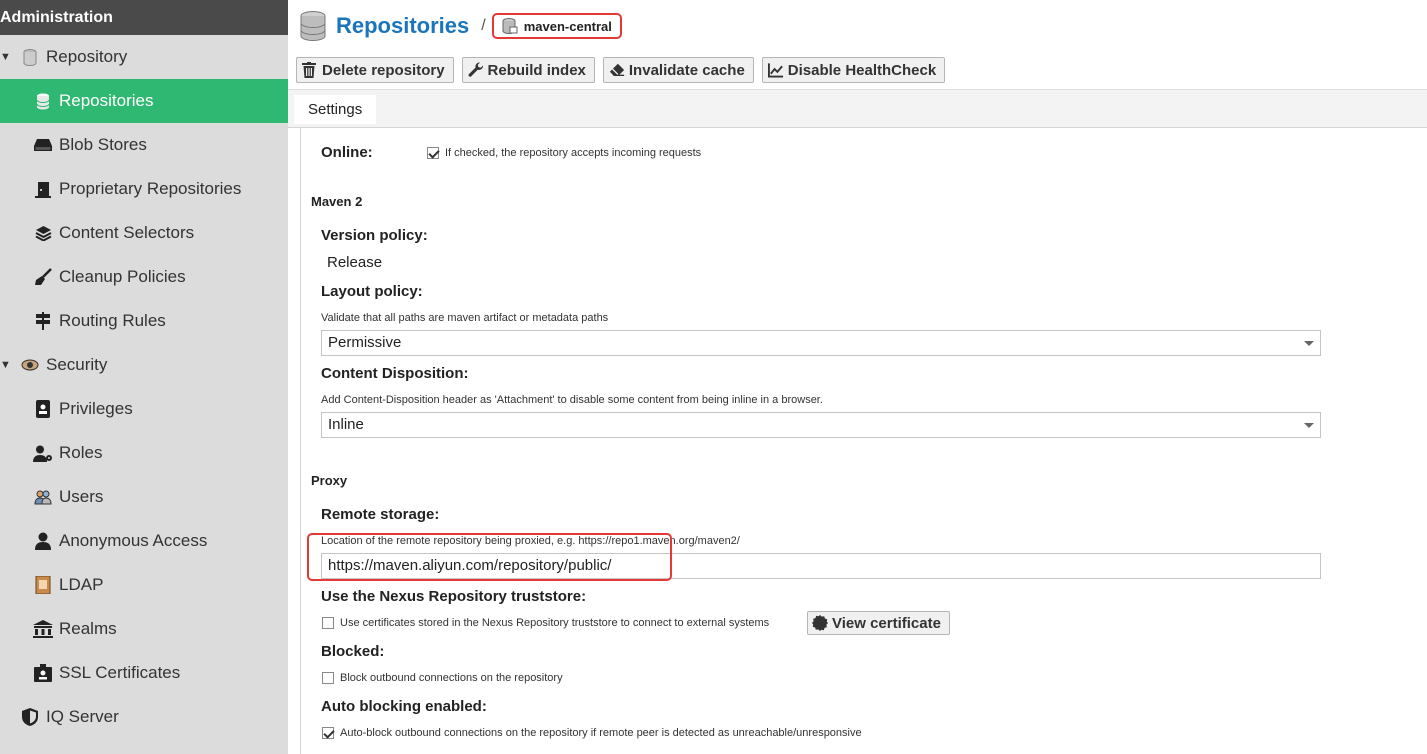  Describe the element at coordinates (372, 291) in the screenshot. I see `layout-policy-label: Layout policy:` at that location.